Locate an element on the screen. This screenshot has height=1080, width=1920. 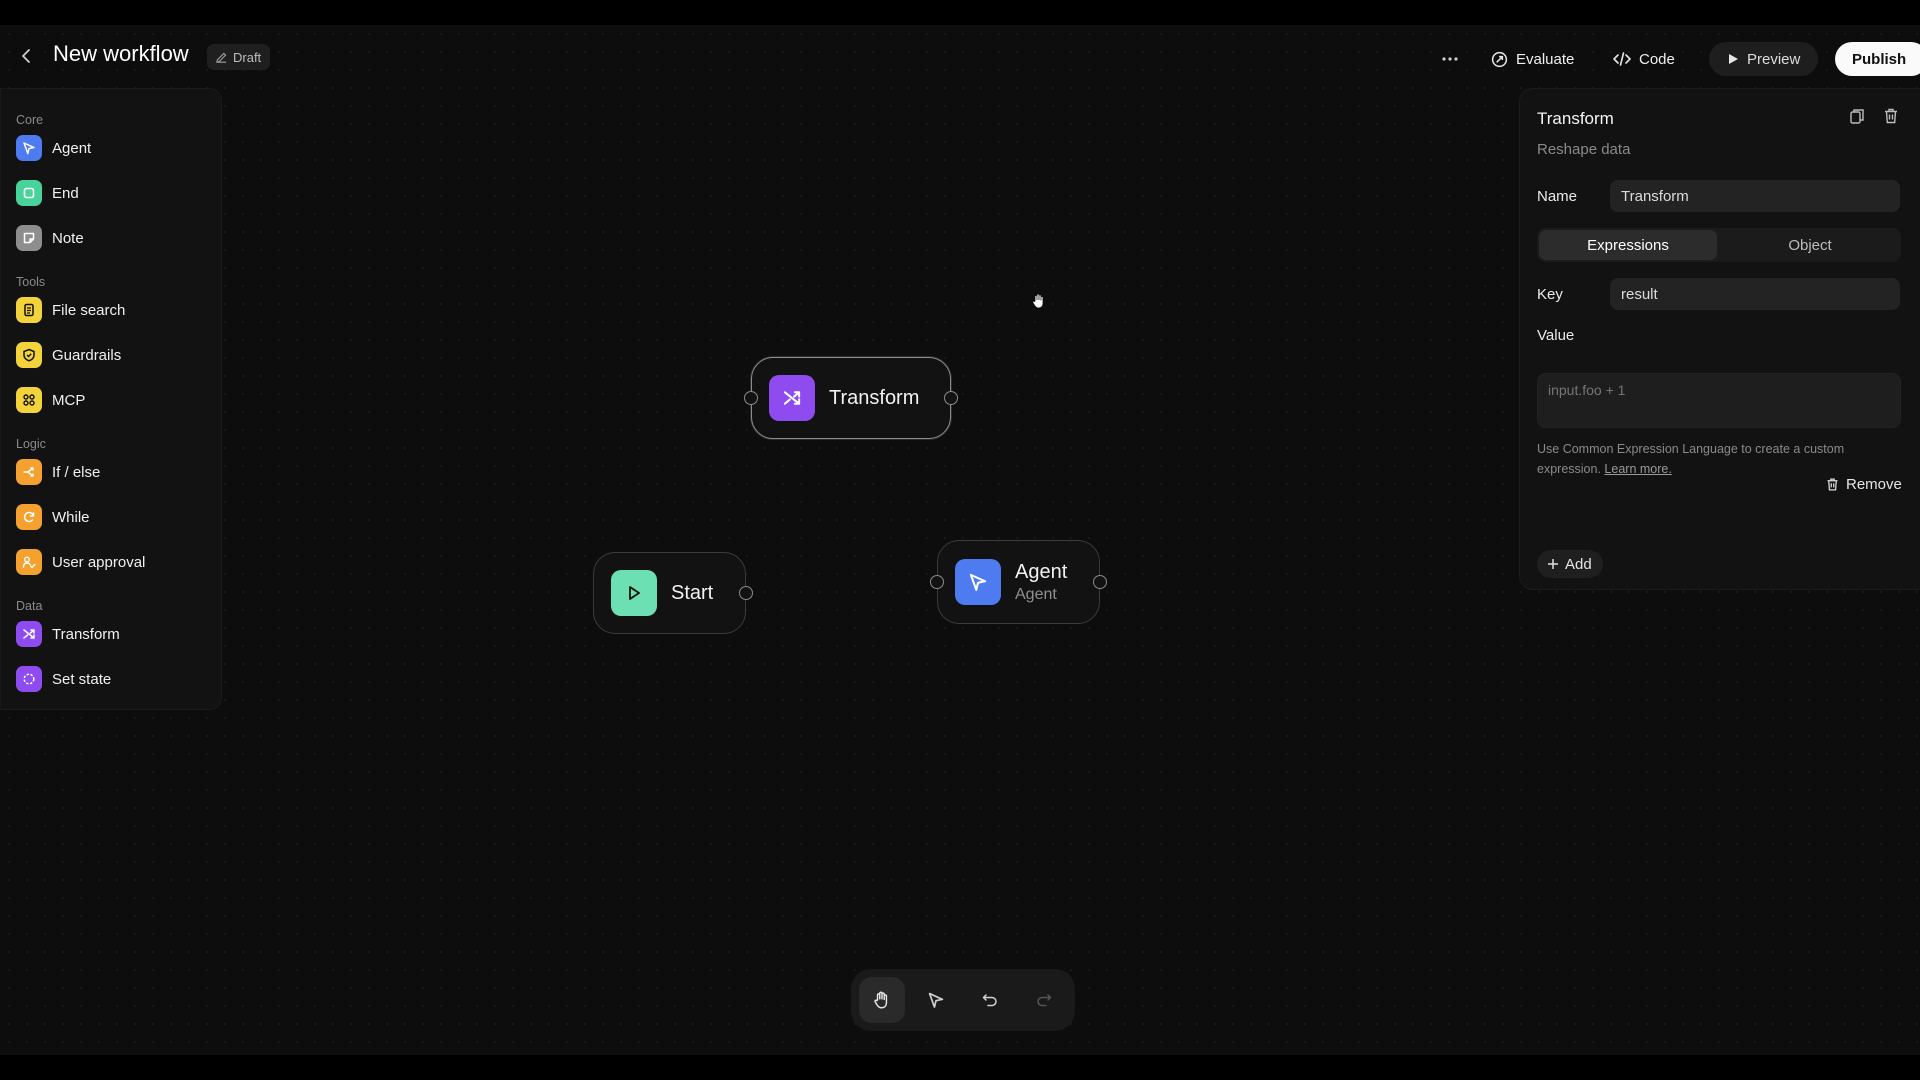
section-label-data: Data is located at coordinates (29, 606).